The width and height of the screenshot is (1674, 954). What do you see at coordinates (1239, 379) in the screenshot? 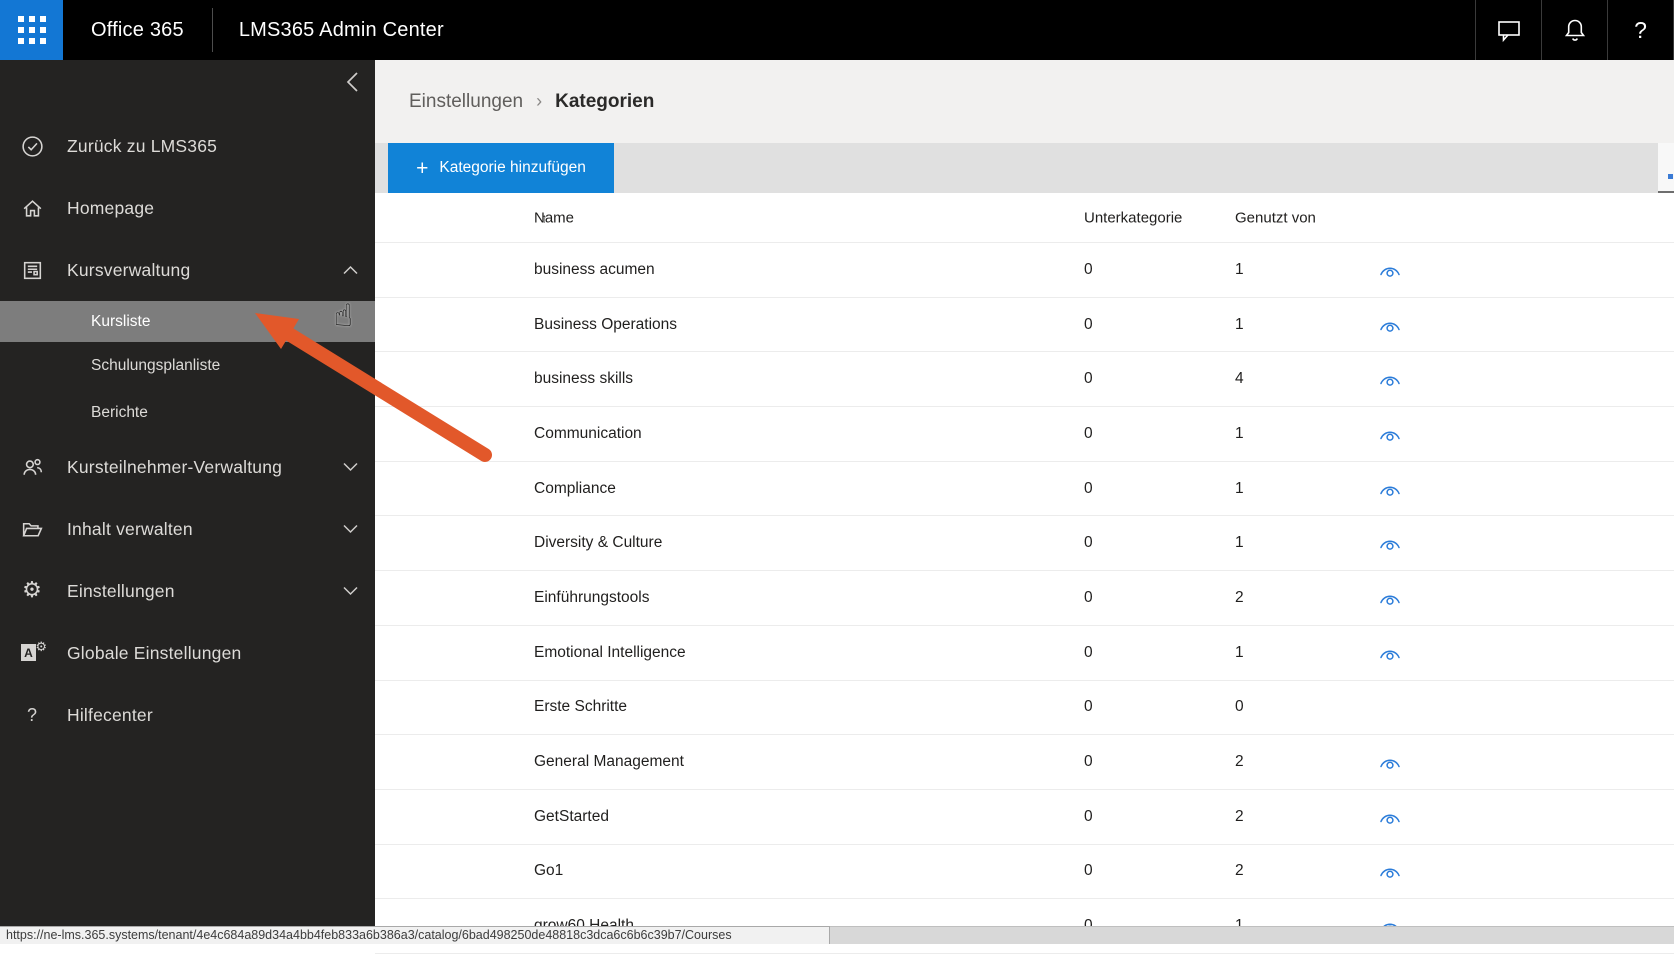
I see `used-by-count: 4` at bounding box center [1239, 379].